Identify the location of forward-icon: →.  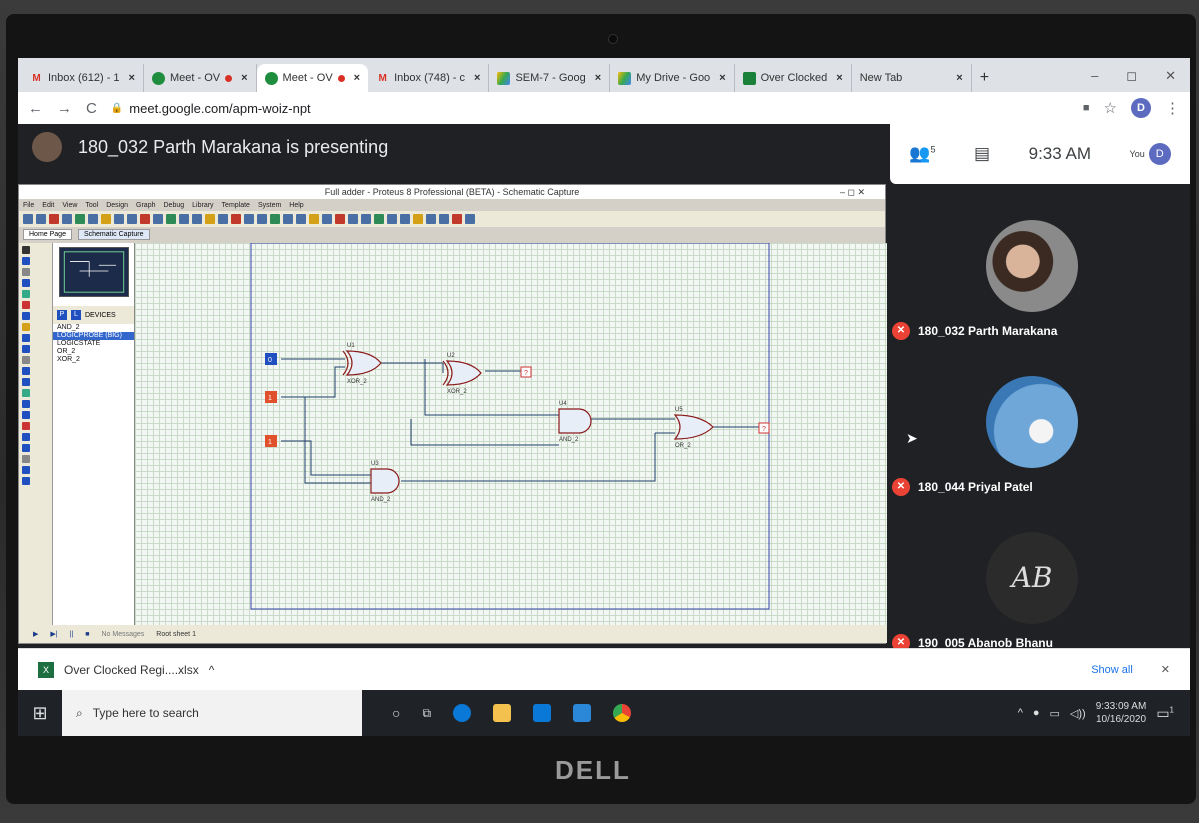
(64, 108).